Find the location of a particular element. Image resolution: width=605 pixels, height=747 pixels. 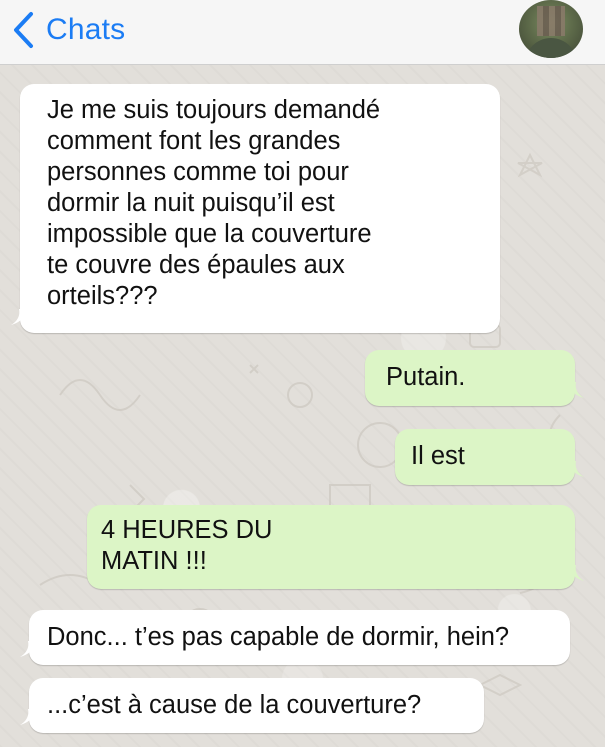

avatar-silhouette is located at coordinates (551, 48).